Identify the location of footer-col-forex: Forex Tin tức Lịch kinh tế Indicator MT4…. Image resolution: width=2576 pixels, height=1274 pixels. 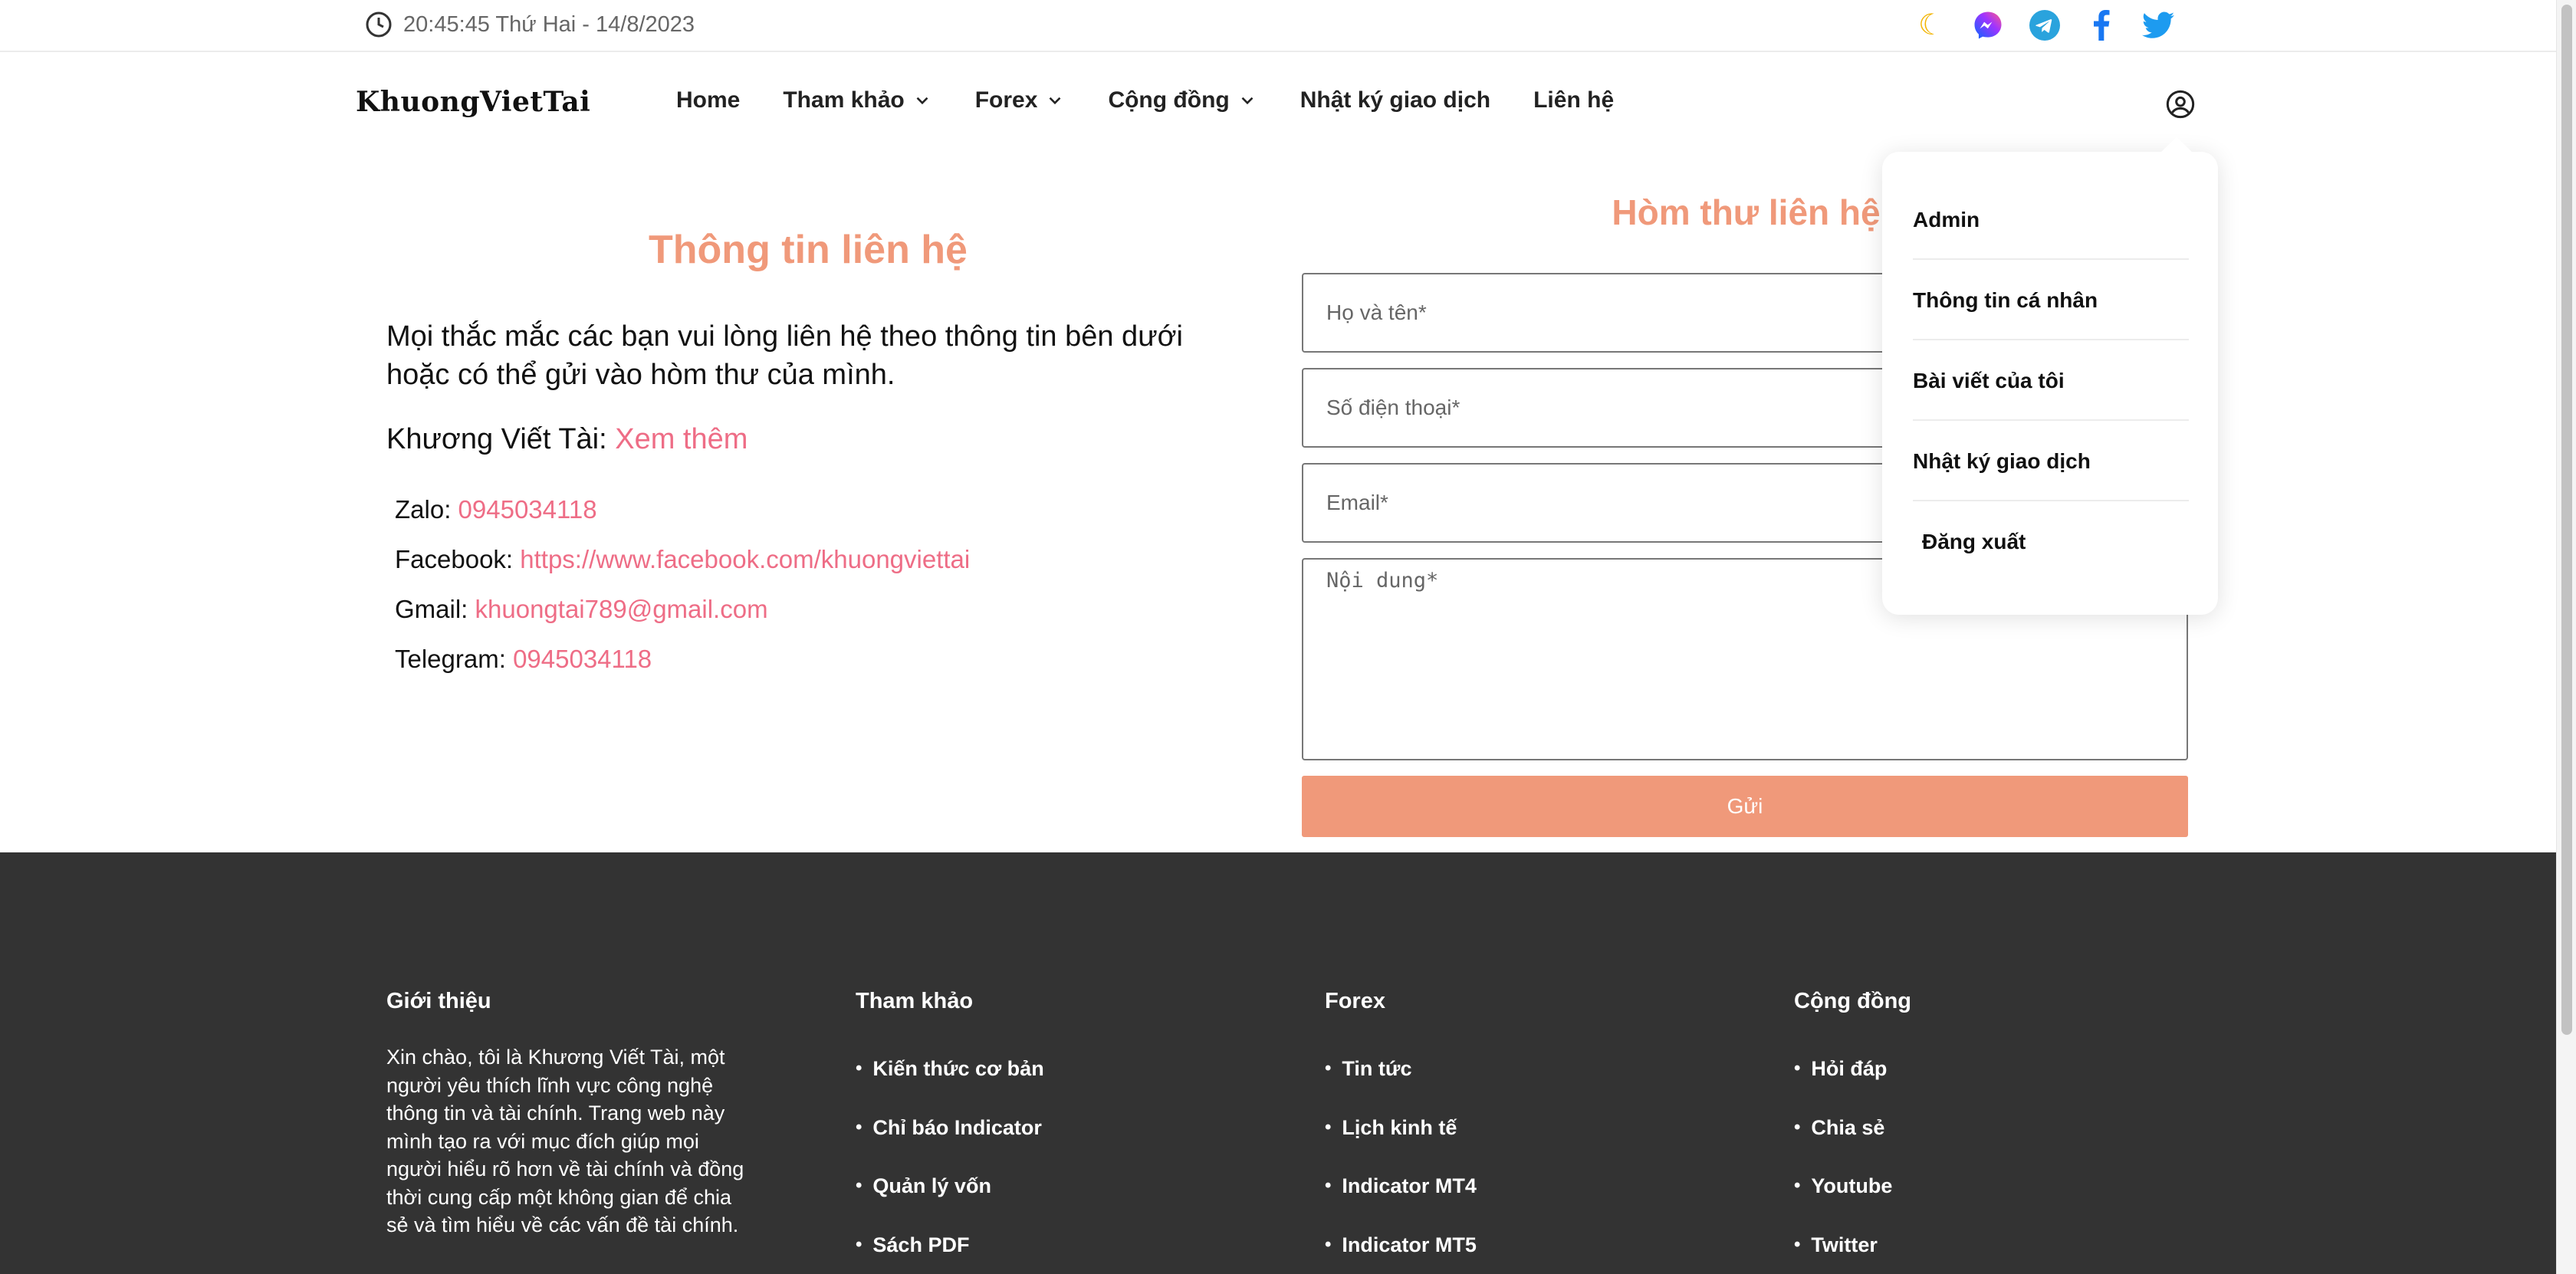
(1401, 1131).